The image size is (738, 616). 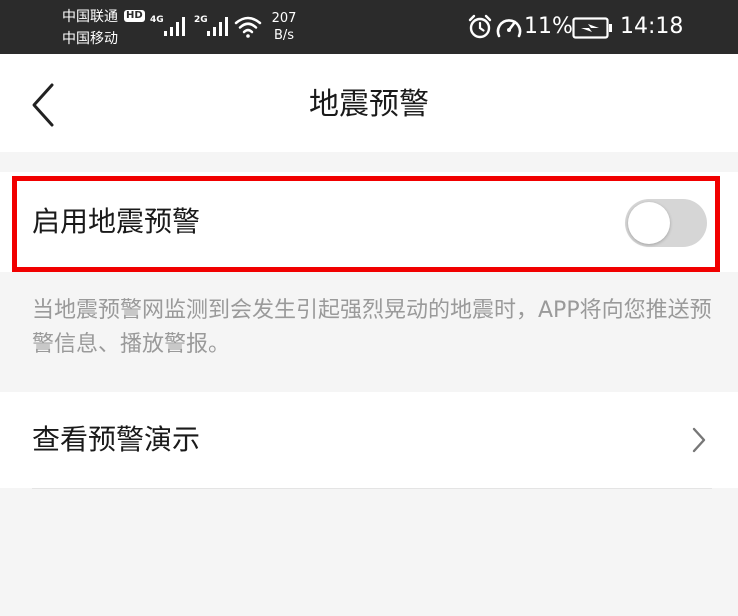 What do you see at coordinates (372, 488) in the screenshot?
I see `divider` at bounding box center [372, 488].